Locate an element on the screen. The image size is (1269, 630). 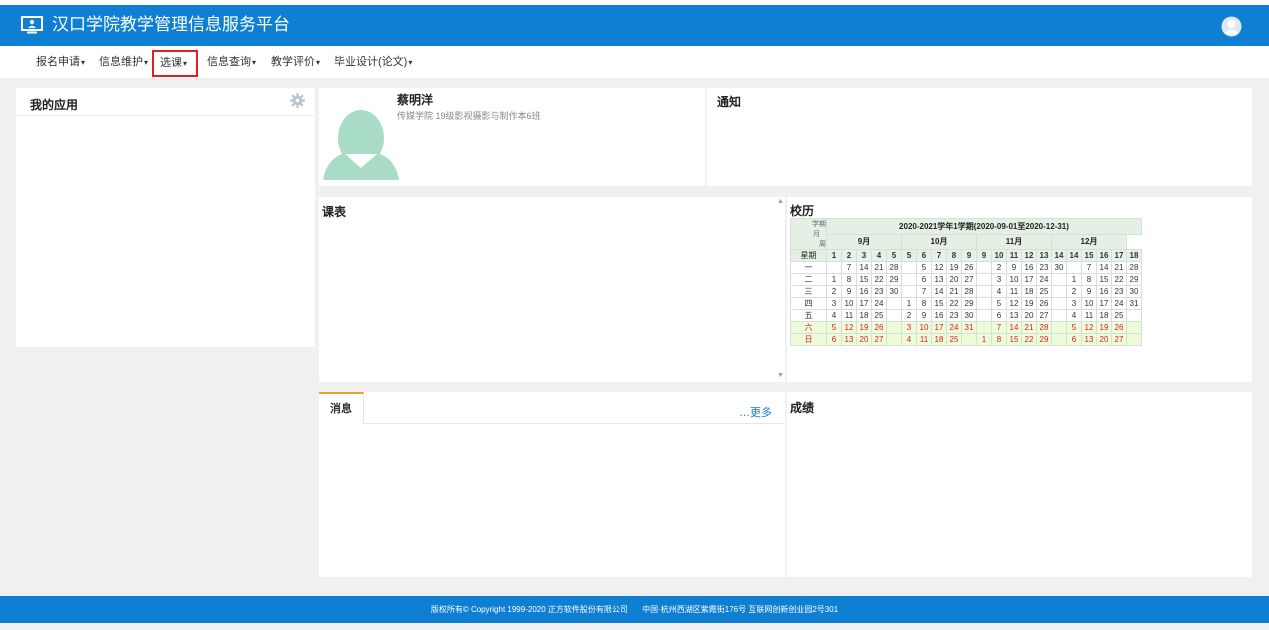
calendar-date: 2 is located at coordinates (834, 291).